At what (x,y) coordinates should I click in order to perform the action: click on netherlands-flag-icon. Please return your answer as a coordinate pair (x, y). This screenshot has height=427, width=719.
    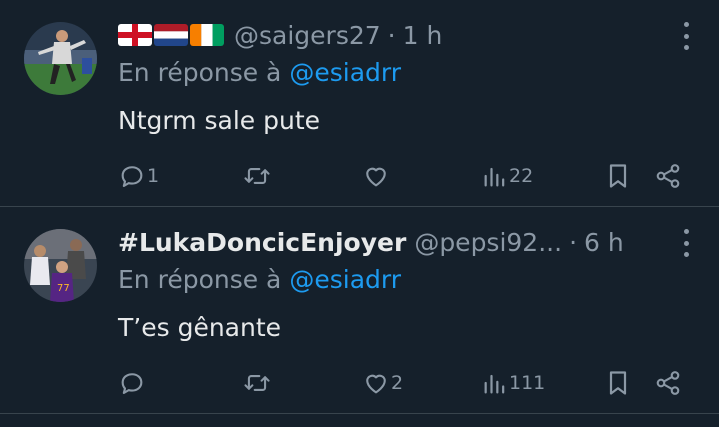
    Looking at the image, I should click on (171, 35).